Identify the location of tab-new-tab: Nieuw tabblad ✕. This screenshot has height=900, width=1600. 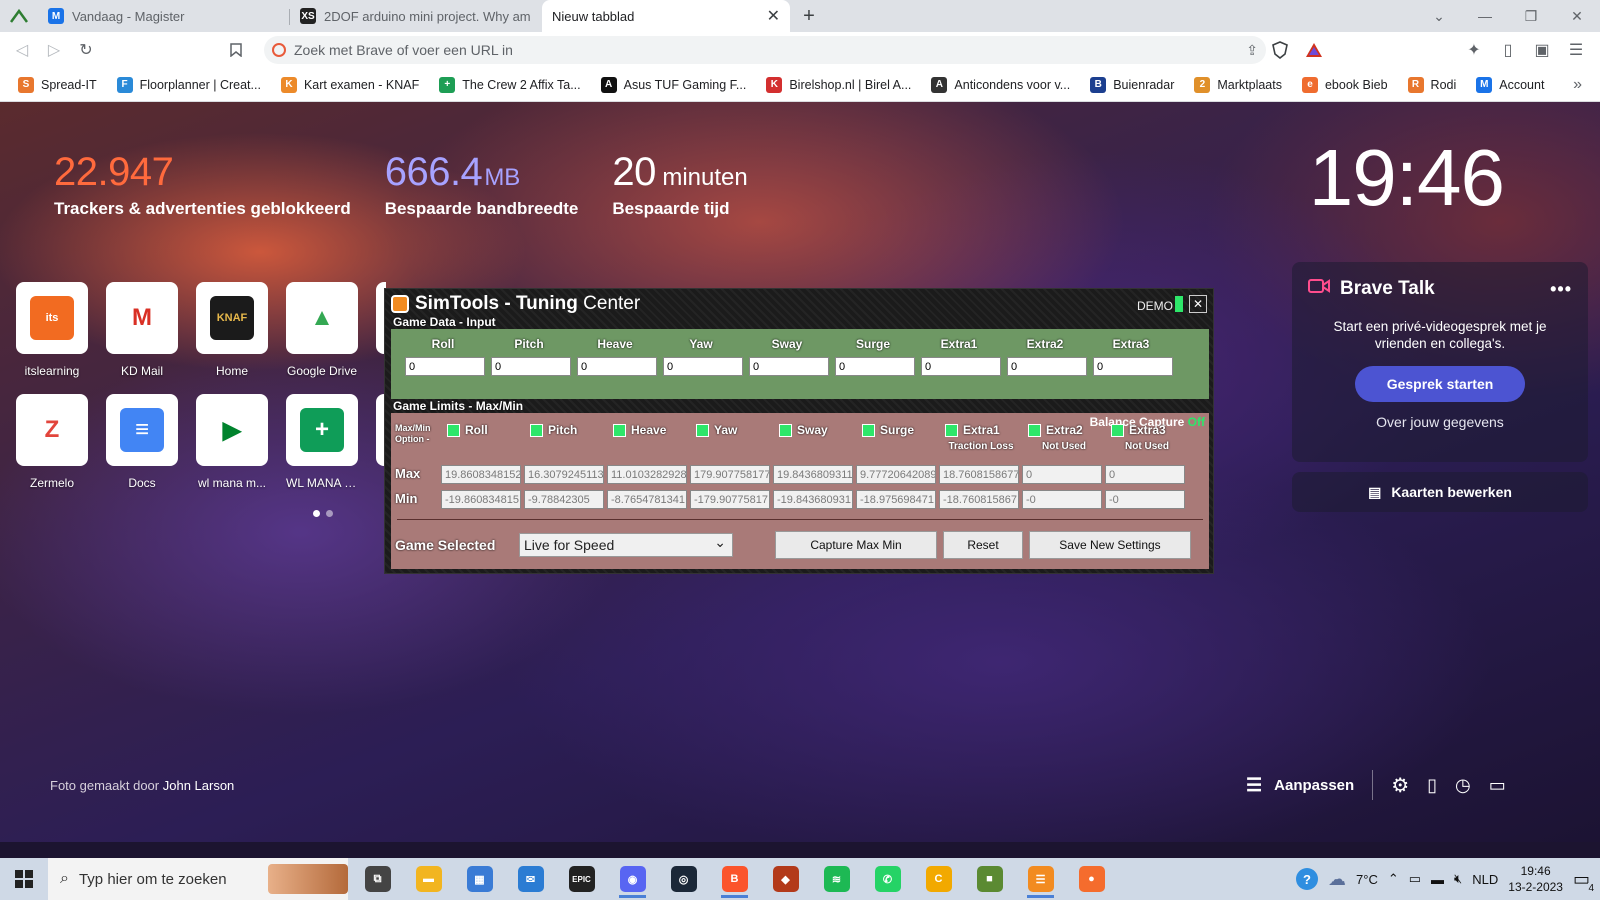
(666, 16).